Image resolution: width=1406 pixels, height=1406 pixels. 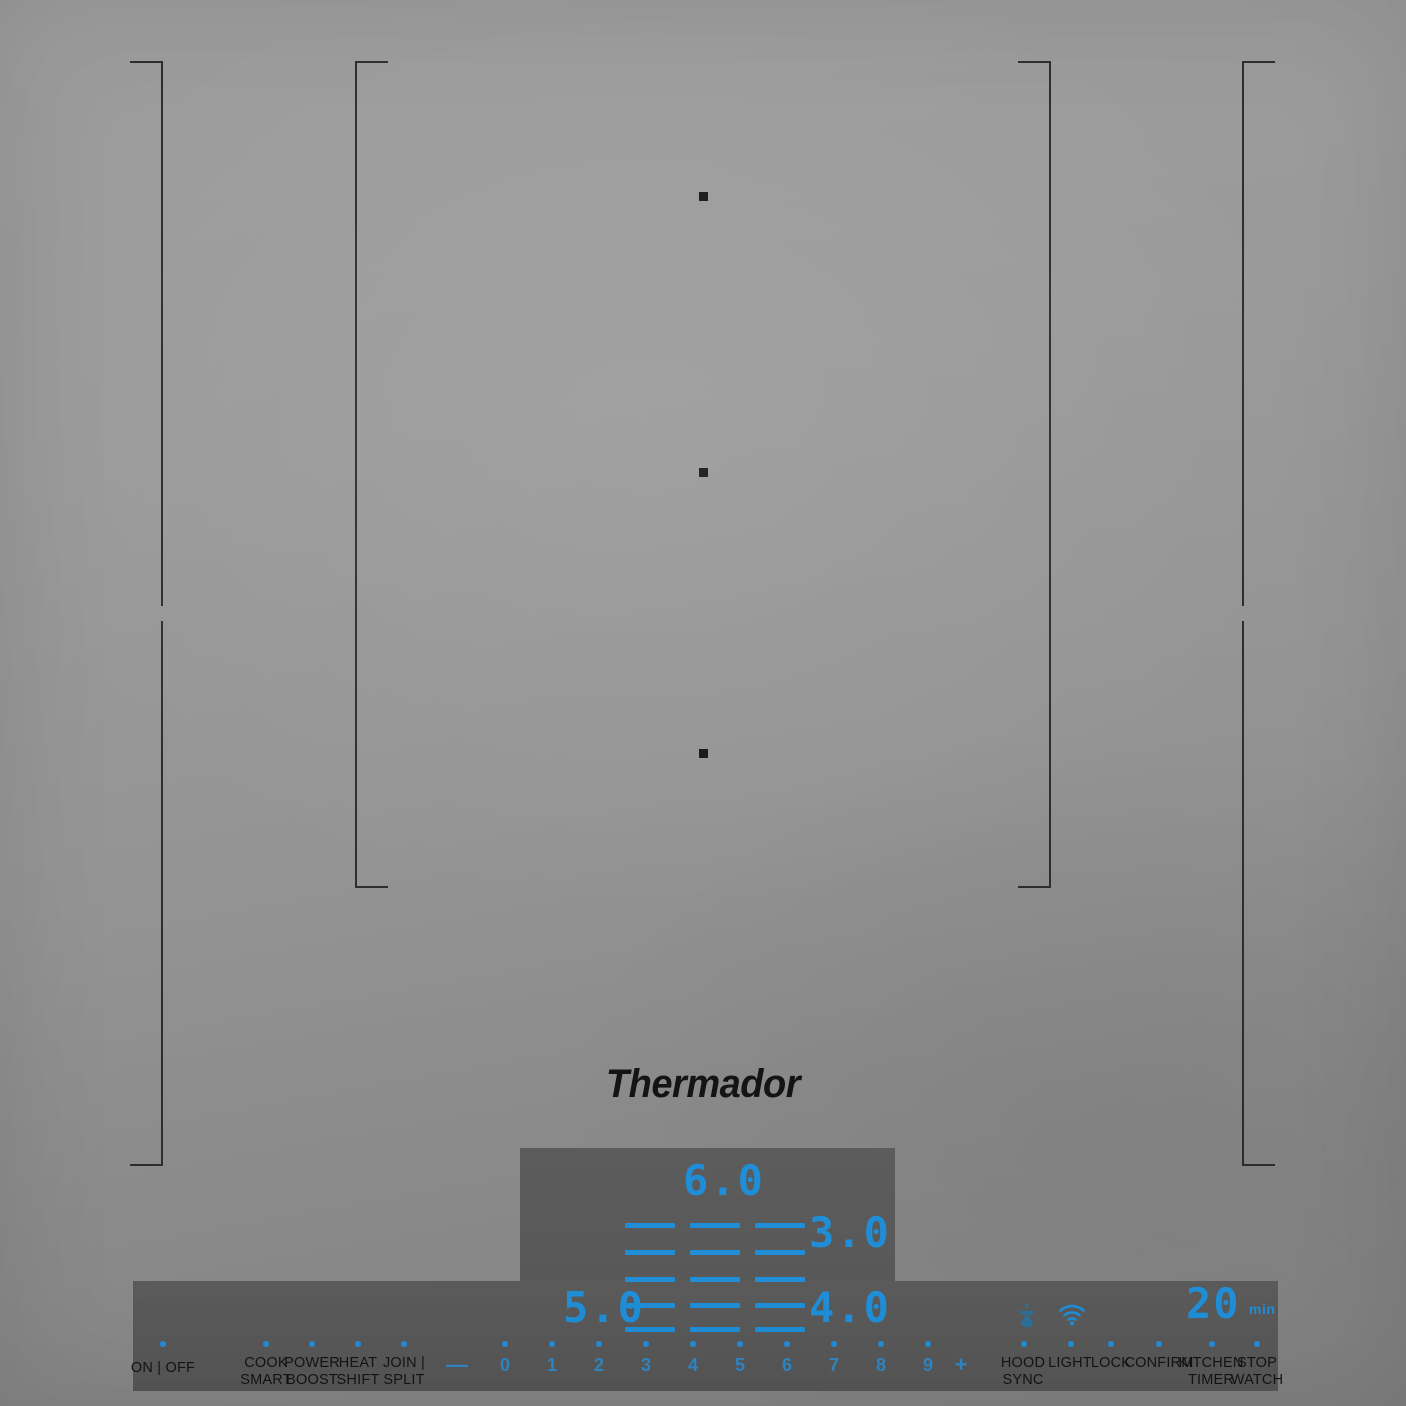 I want to click on confirm-indicator, so click(x=1159, y=1344).